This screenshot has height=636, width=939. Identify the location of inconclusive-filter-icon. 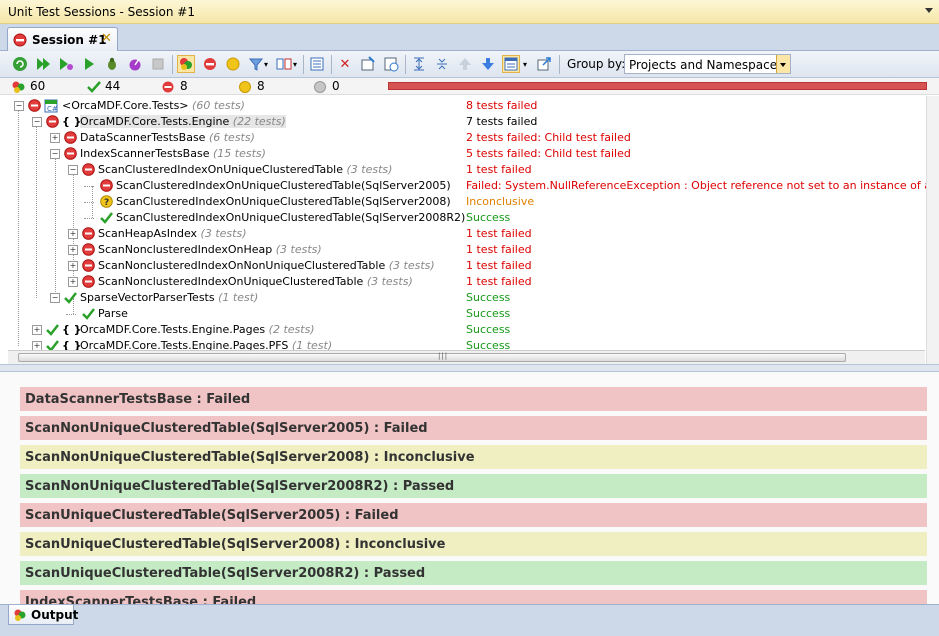
(233, 64).